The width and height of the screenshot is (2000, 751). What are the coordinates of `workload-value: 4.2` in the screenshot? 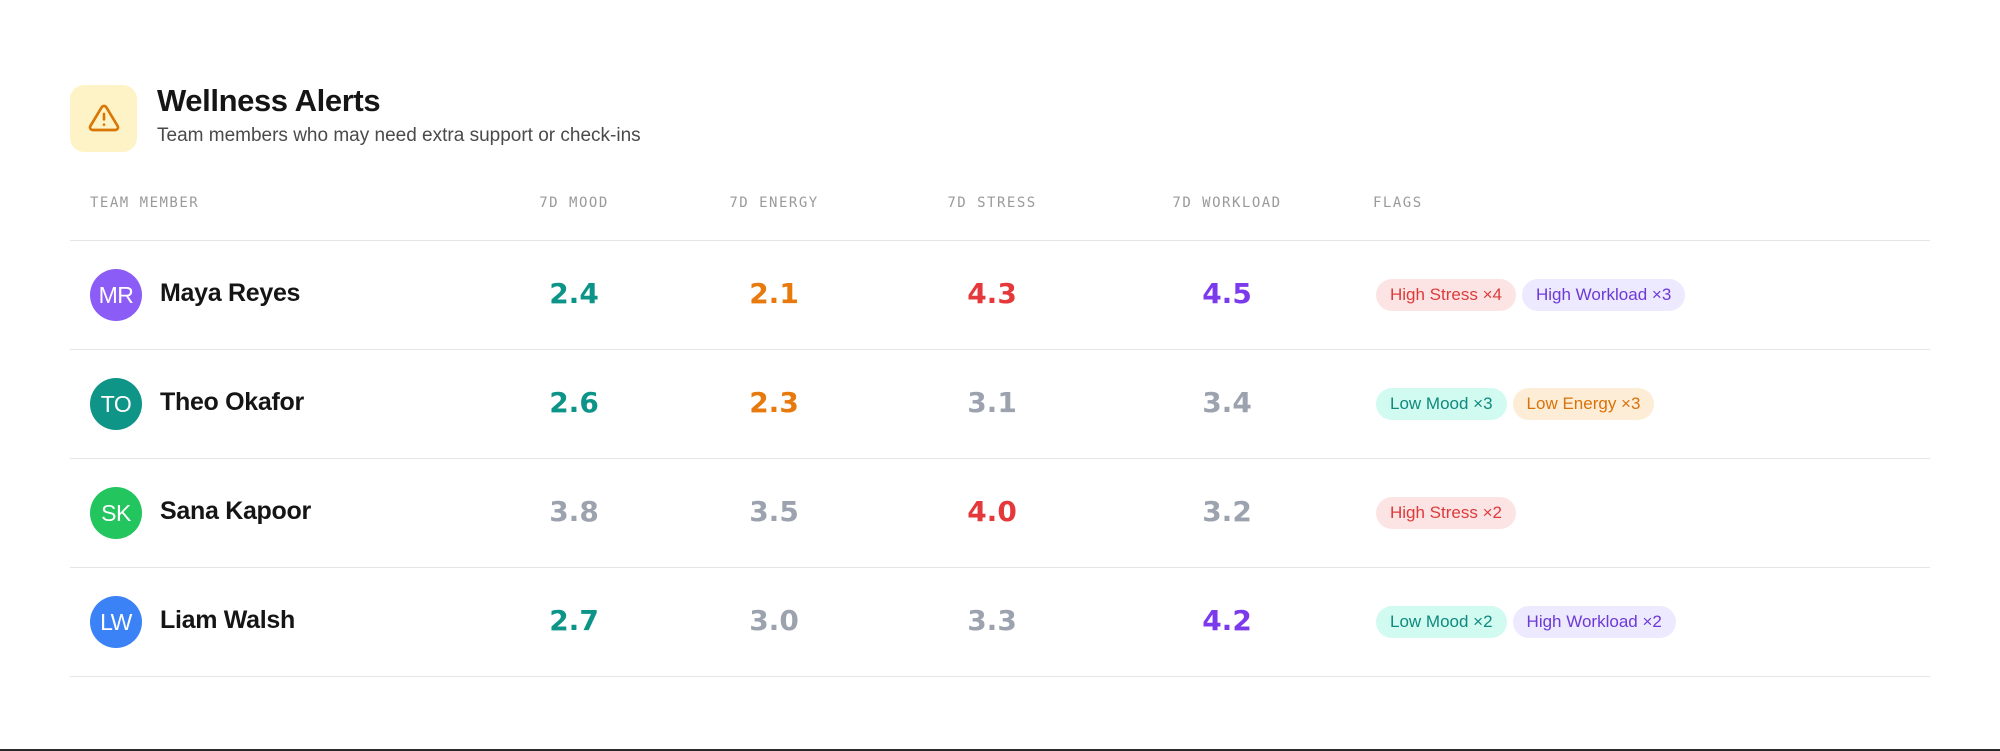 It's located at (1227, 620).